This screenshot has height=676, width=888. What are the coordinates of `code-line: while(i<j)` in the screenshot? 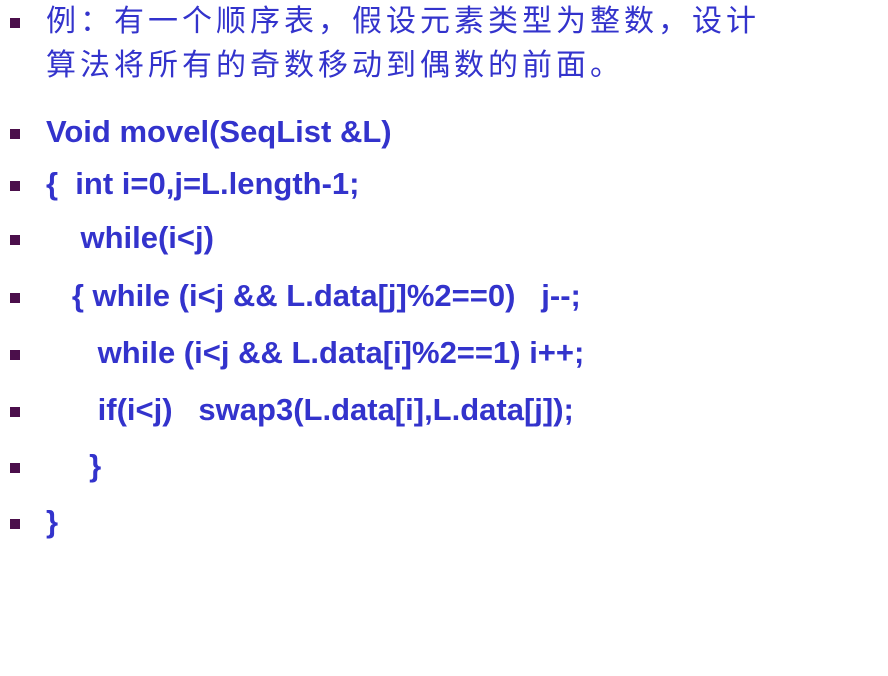 It's located at (130, 237).